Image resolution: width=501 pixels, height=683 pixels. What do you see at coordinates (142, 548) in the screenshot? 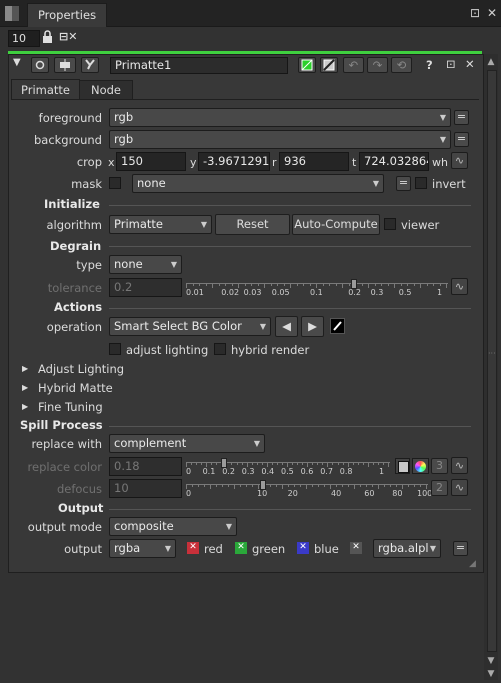
I see `output-channels-dropdown: rgba ▼` at bounding box center [142, 548].